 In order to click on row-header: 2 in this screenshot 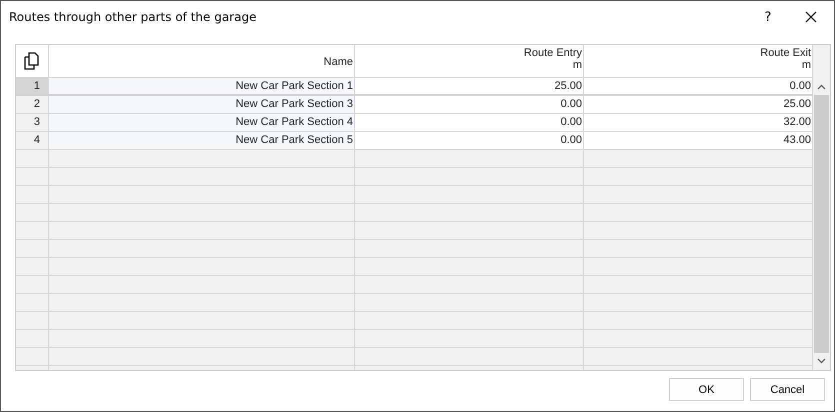, I will do `click(32, 105)`.